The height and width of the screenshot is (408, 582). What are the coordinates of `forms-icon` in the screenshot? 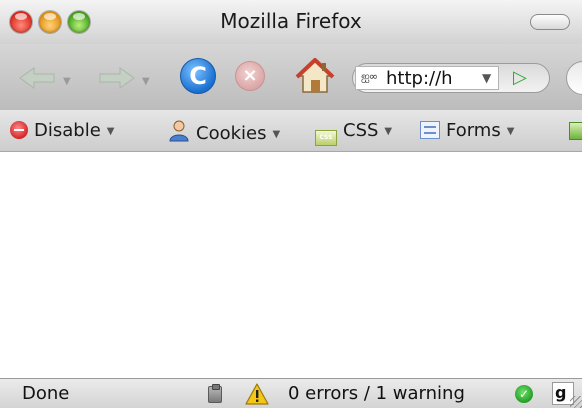 It's located at (430, 130).